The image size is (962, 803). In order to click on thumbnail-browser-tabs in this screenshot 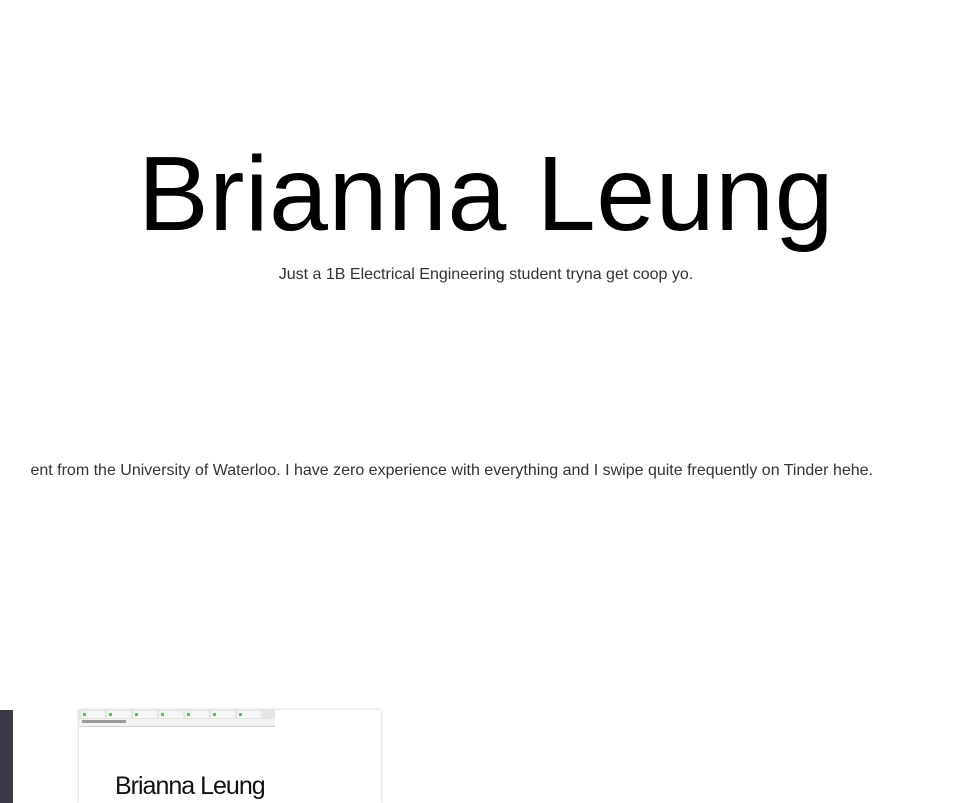, I will do `click(177, 714)`.